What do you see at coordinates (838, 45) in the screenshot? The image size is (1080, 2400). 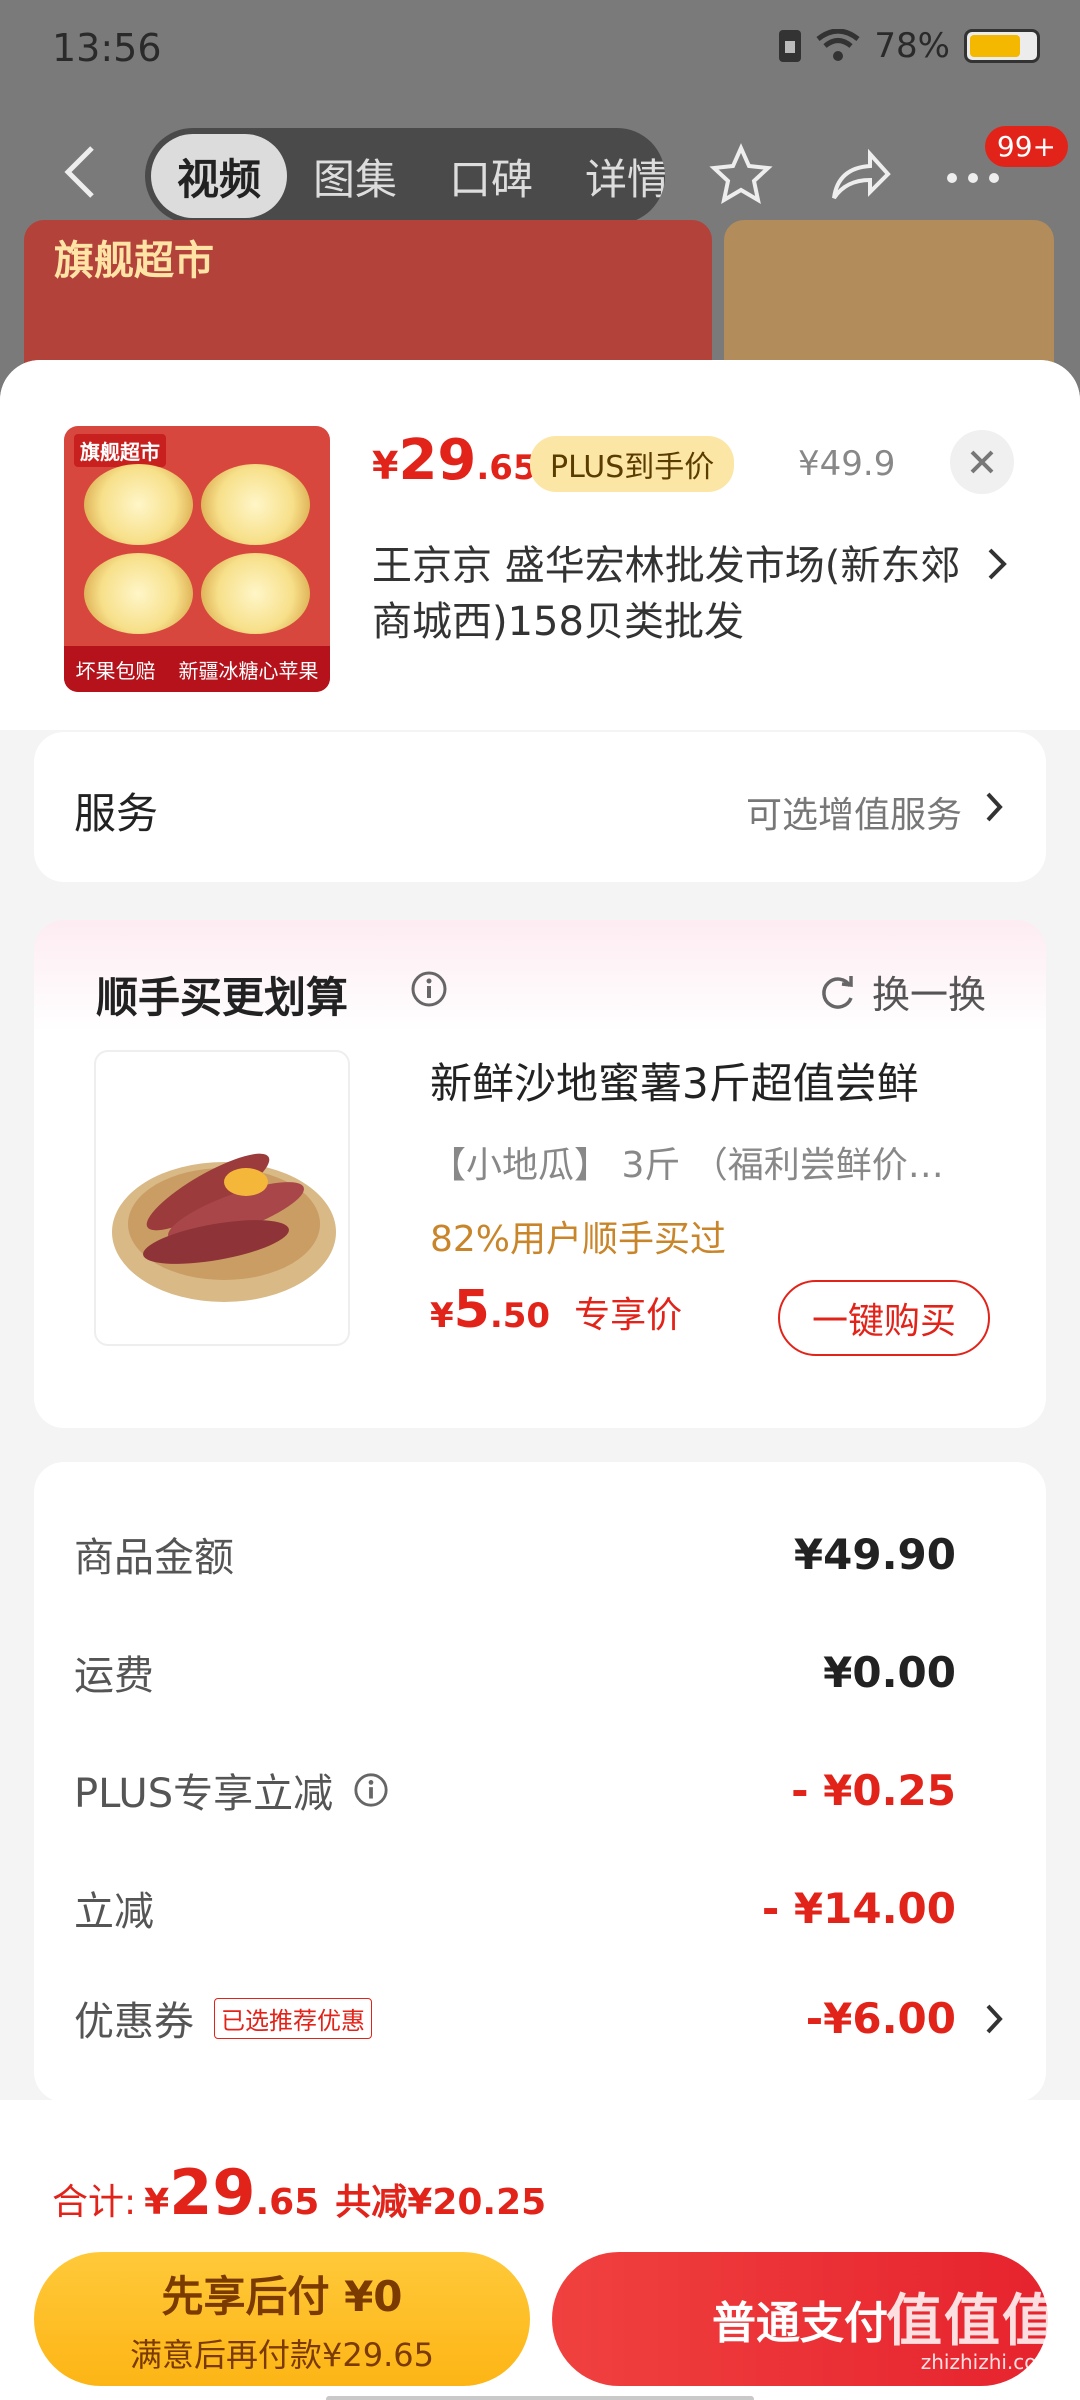 I see `wifi-icon` at bounding box center [838, 45].